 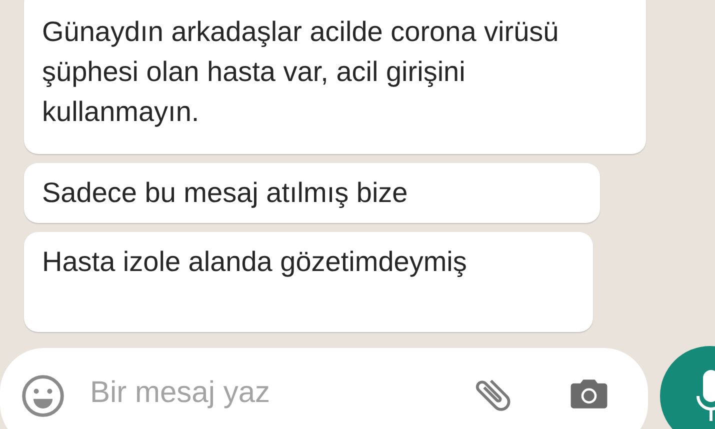 I want to click on message-text: Hasta izole alanda gözetimdeymiş, so click(x=255, y=262).